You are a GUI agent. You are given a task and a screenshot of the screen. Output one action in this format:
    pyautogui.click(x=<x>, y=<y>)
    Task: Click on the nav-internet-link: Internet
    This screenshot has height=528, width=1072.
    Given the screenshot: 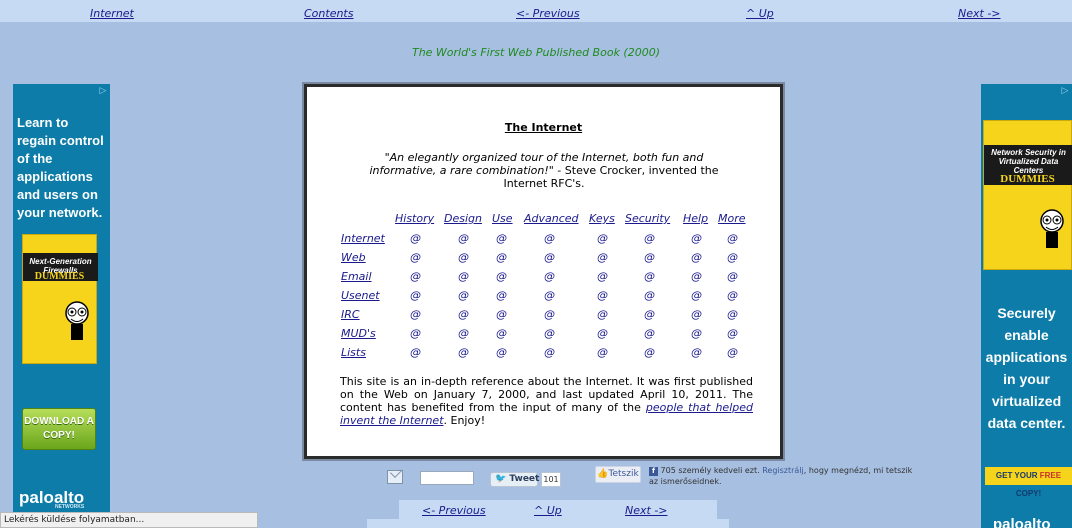 What is the action you would take?
    pyautogui.click(x=112, y=13)
    